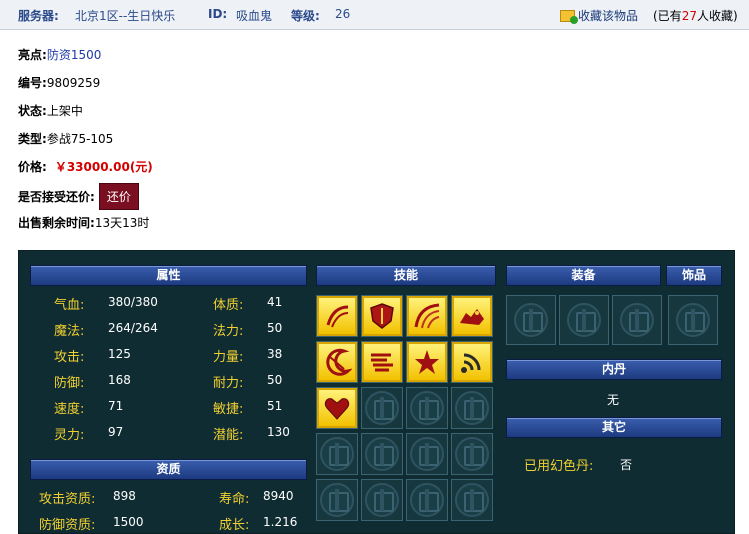  What do you see at coordinates (32, 111) in the screenshot?
I see `status-label: 状态:` at bounding box center [32, 111].